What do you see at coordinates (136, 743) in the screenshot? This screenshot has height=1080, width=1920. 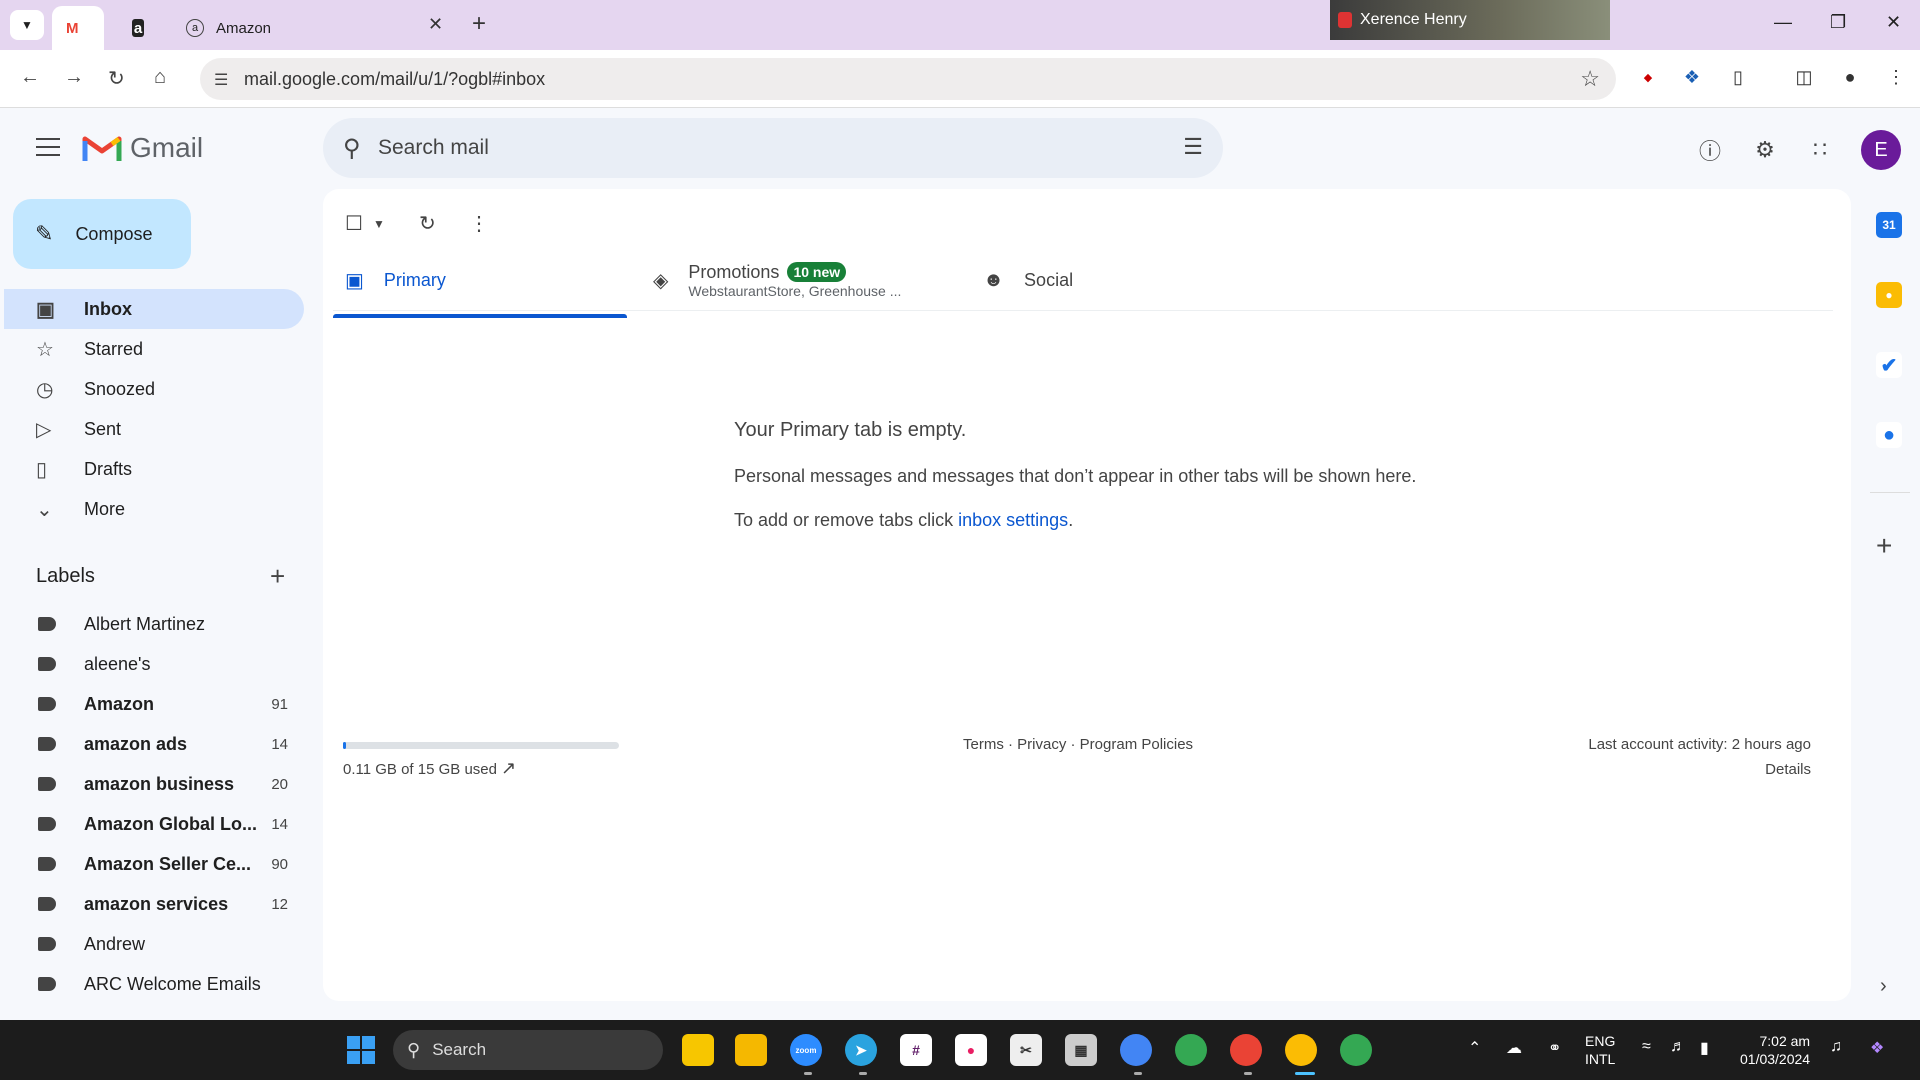 I see `label-name: amazon ads` at bounding box center [136, 743].